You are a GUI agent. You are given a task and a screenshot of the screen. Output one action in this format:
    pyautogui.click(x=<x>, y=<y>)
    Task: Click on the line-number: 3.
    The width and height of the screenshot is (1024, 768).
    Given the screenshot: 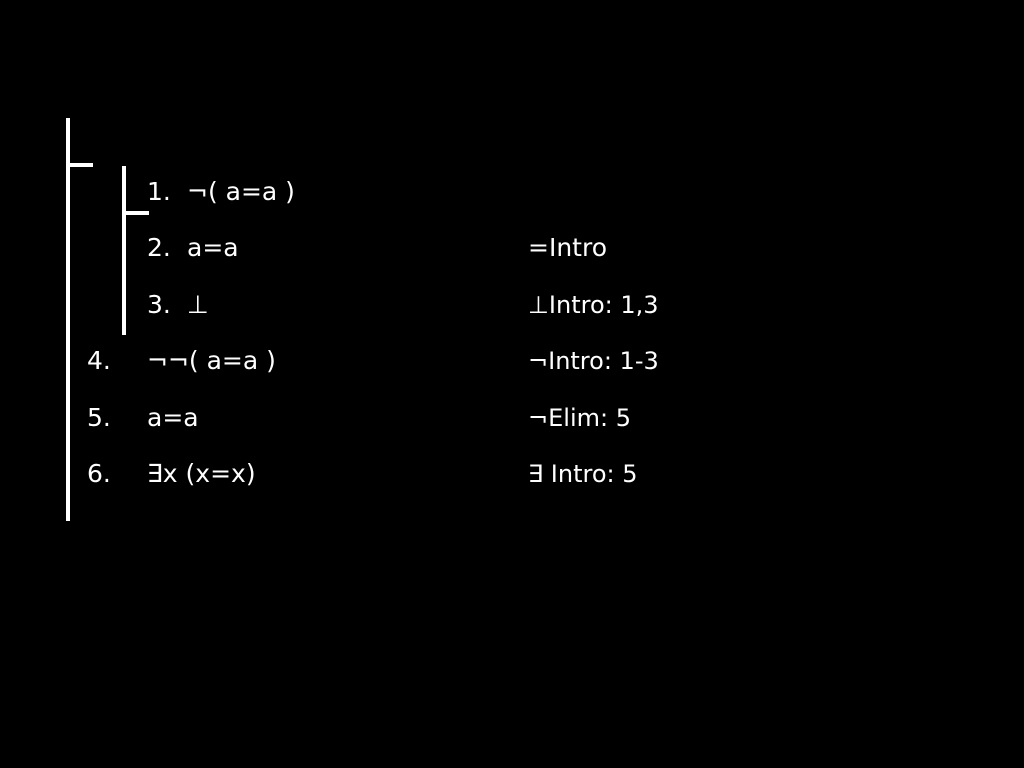 What is the action you would take?
    pyautogui.click(x=159, y=304)
    